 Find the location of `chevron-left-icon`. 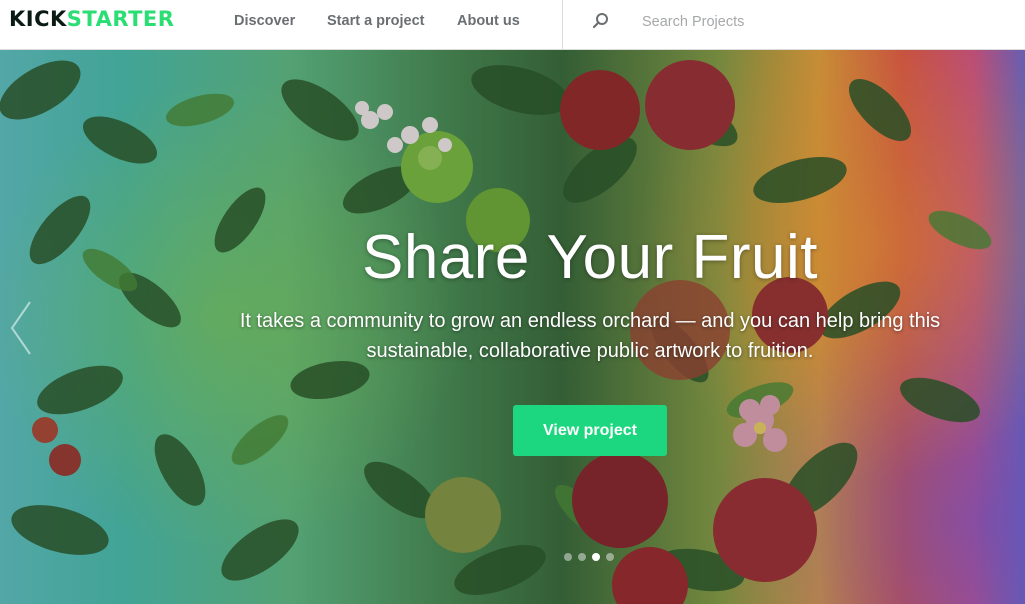

chevron-left-icon is located at coordinates (21, 328).